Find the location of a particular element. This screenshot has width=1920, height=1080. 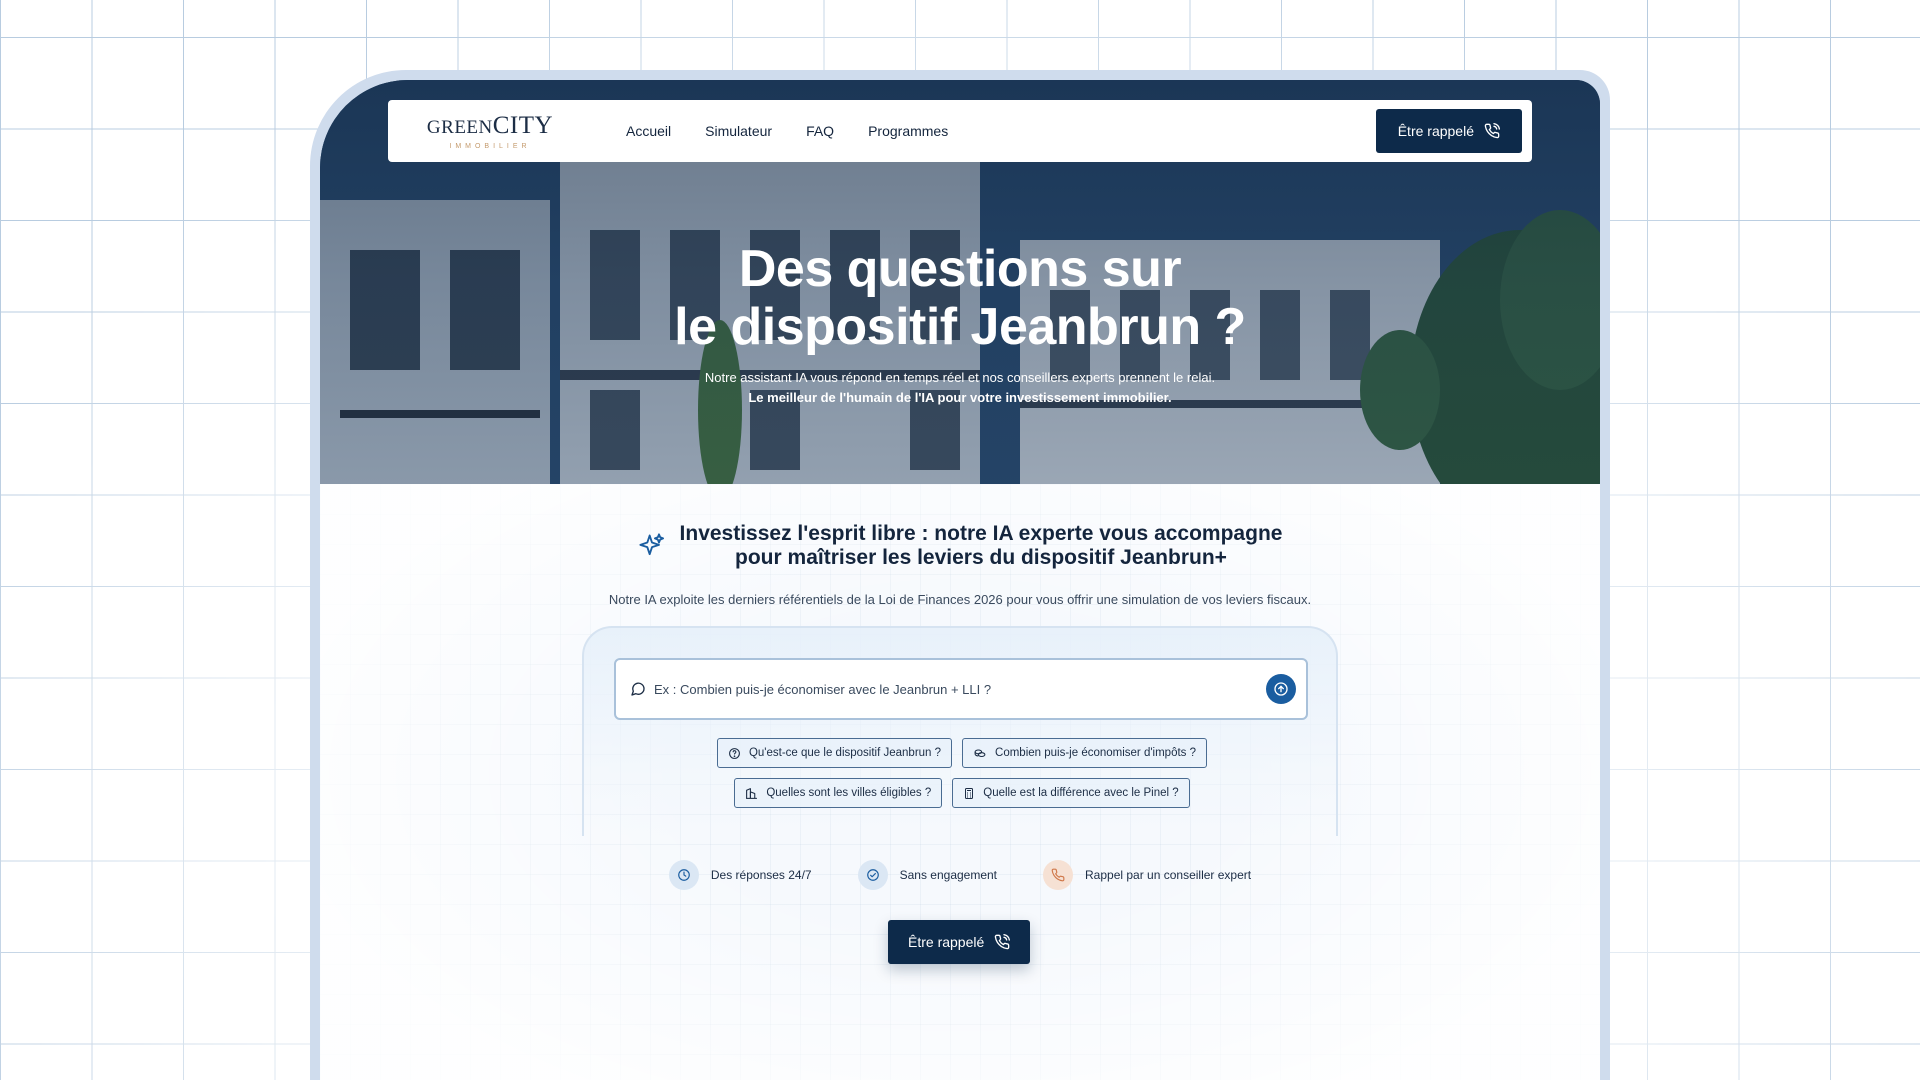

suggestion-chip-pinel: Quelle est la différence avec le Pinel ? is located at coordinates (1071, 793).